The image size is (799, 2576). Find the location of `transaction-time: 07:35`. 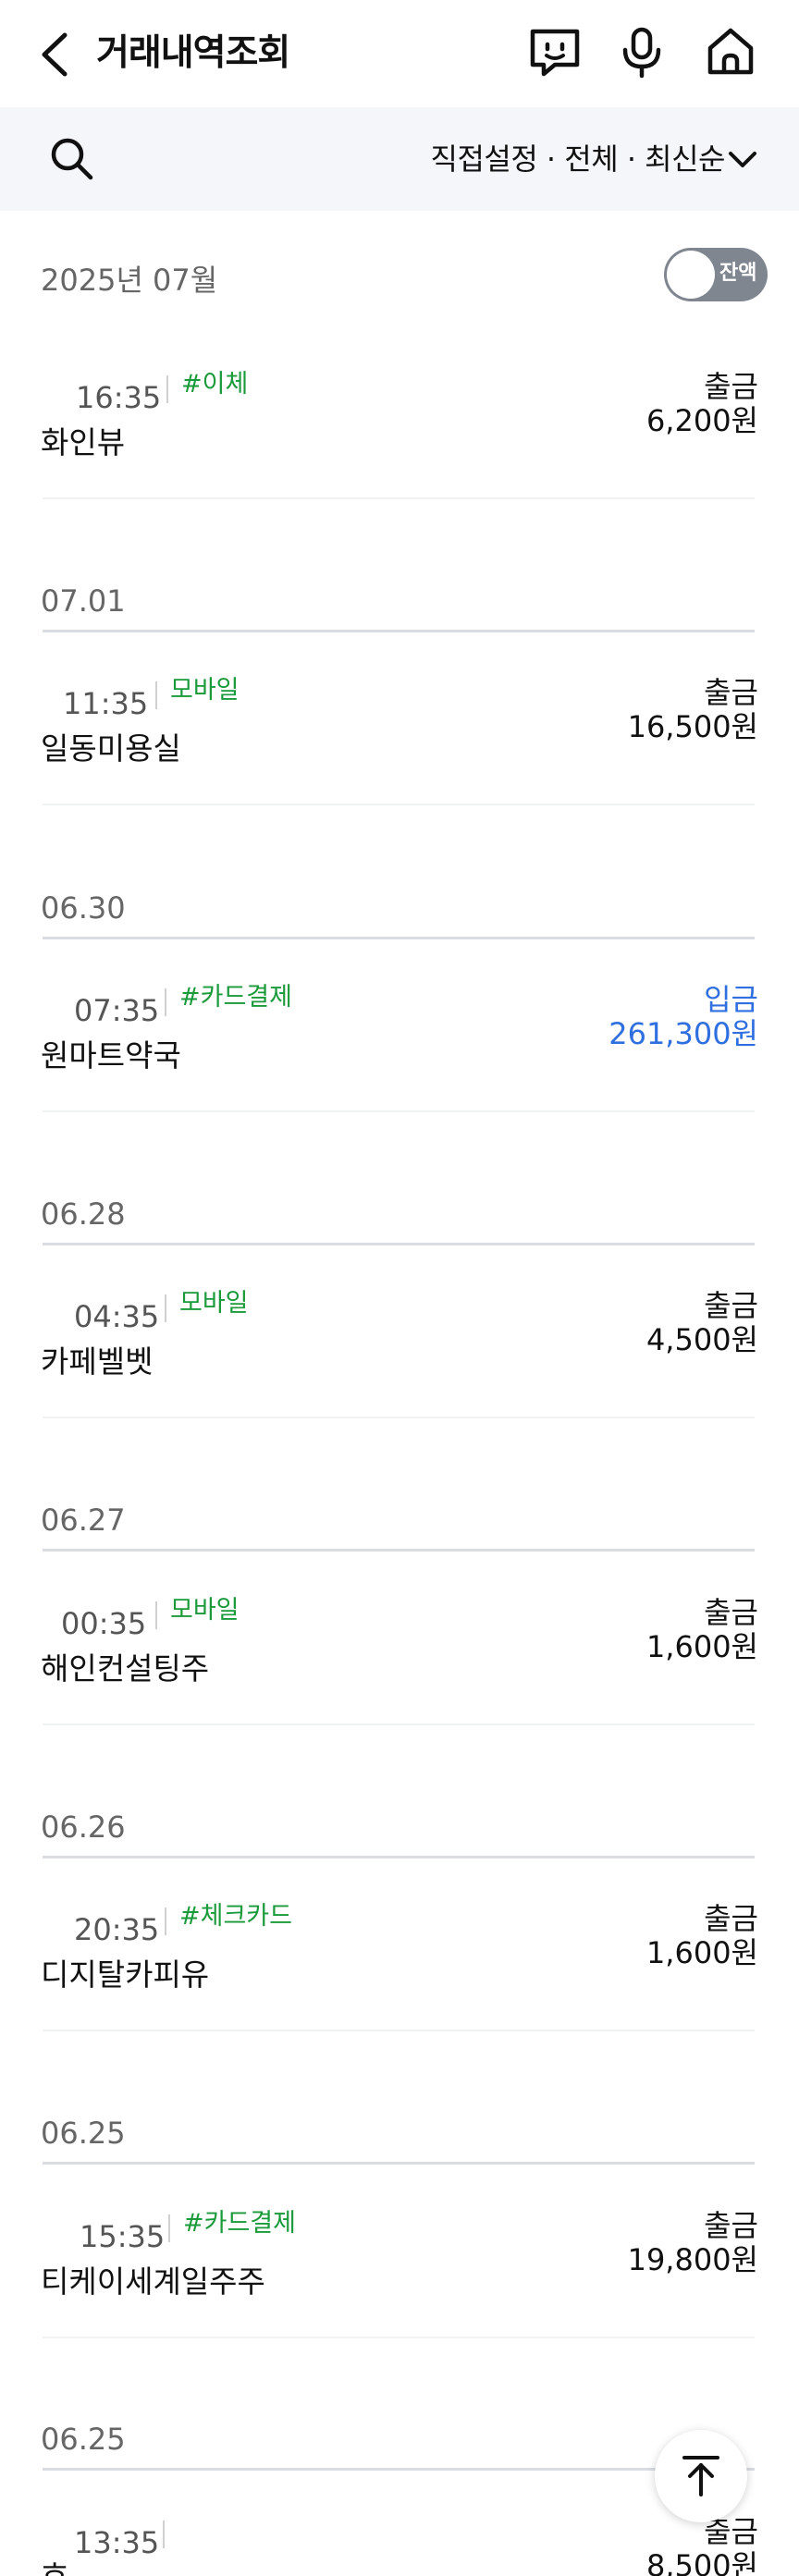

transaction-time: 07:35 is located at coordinates (117, 1011).